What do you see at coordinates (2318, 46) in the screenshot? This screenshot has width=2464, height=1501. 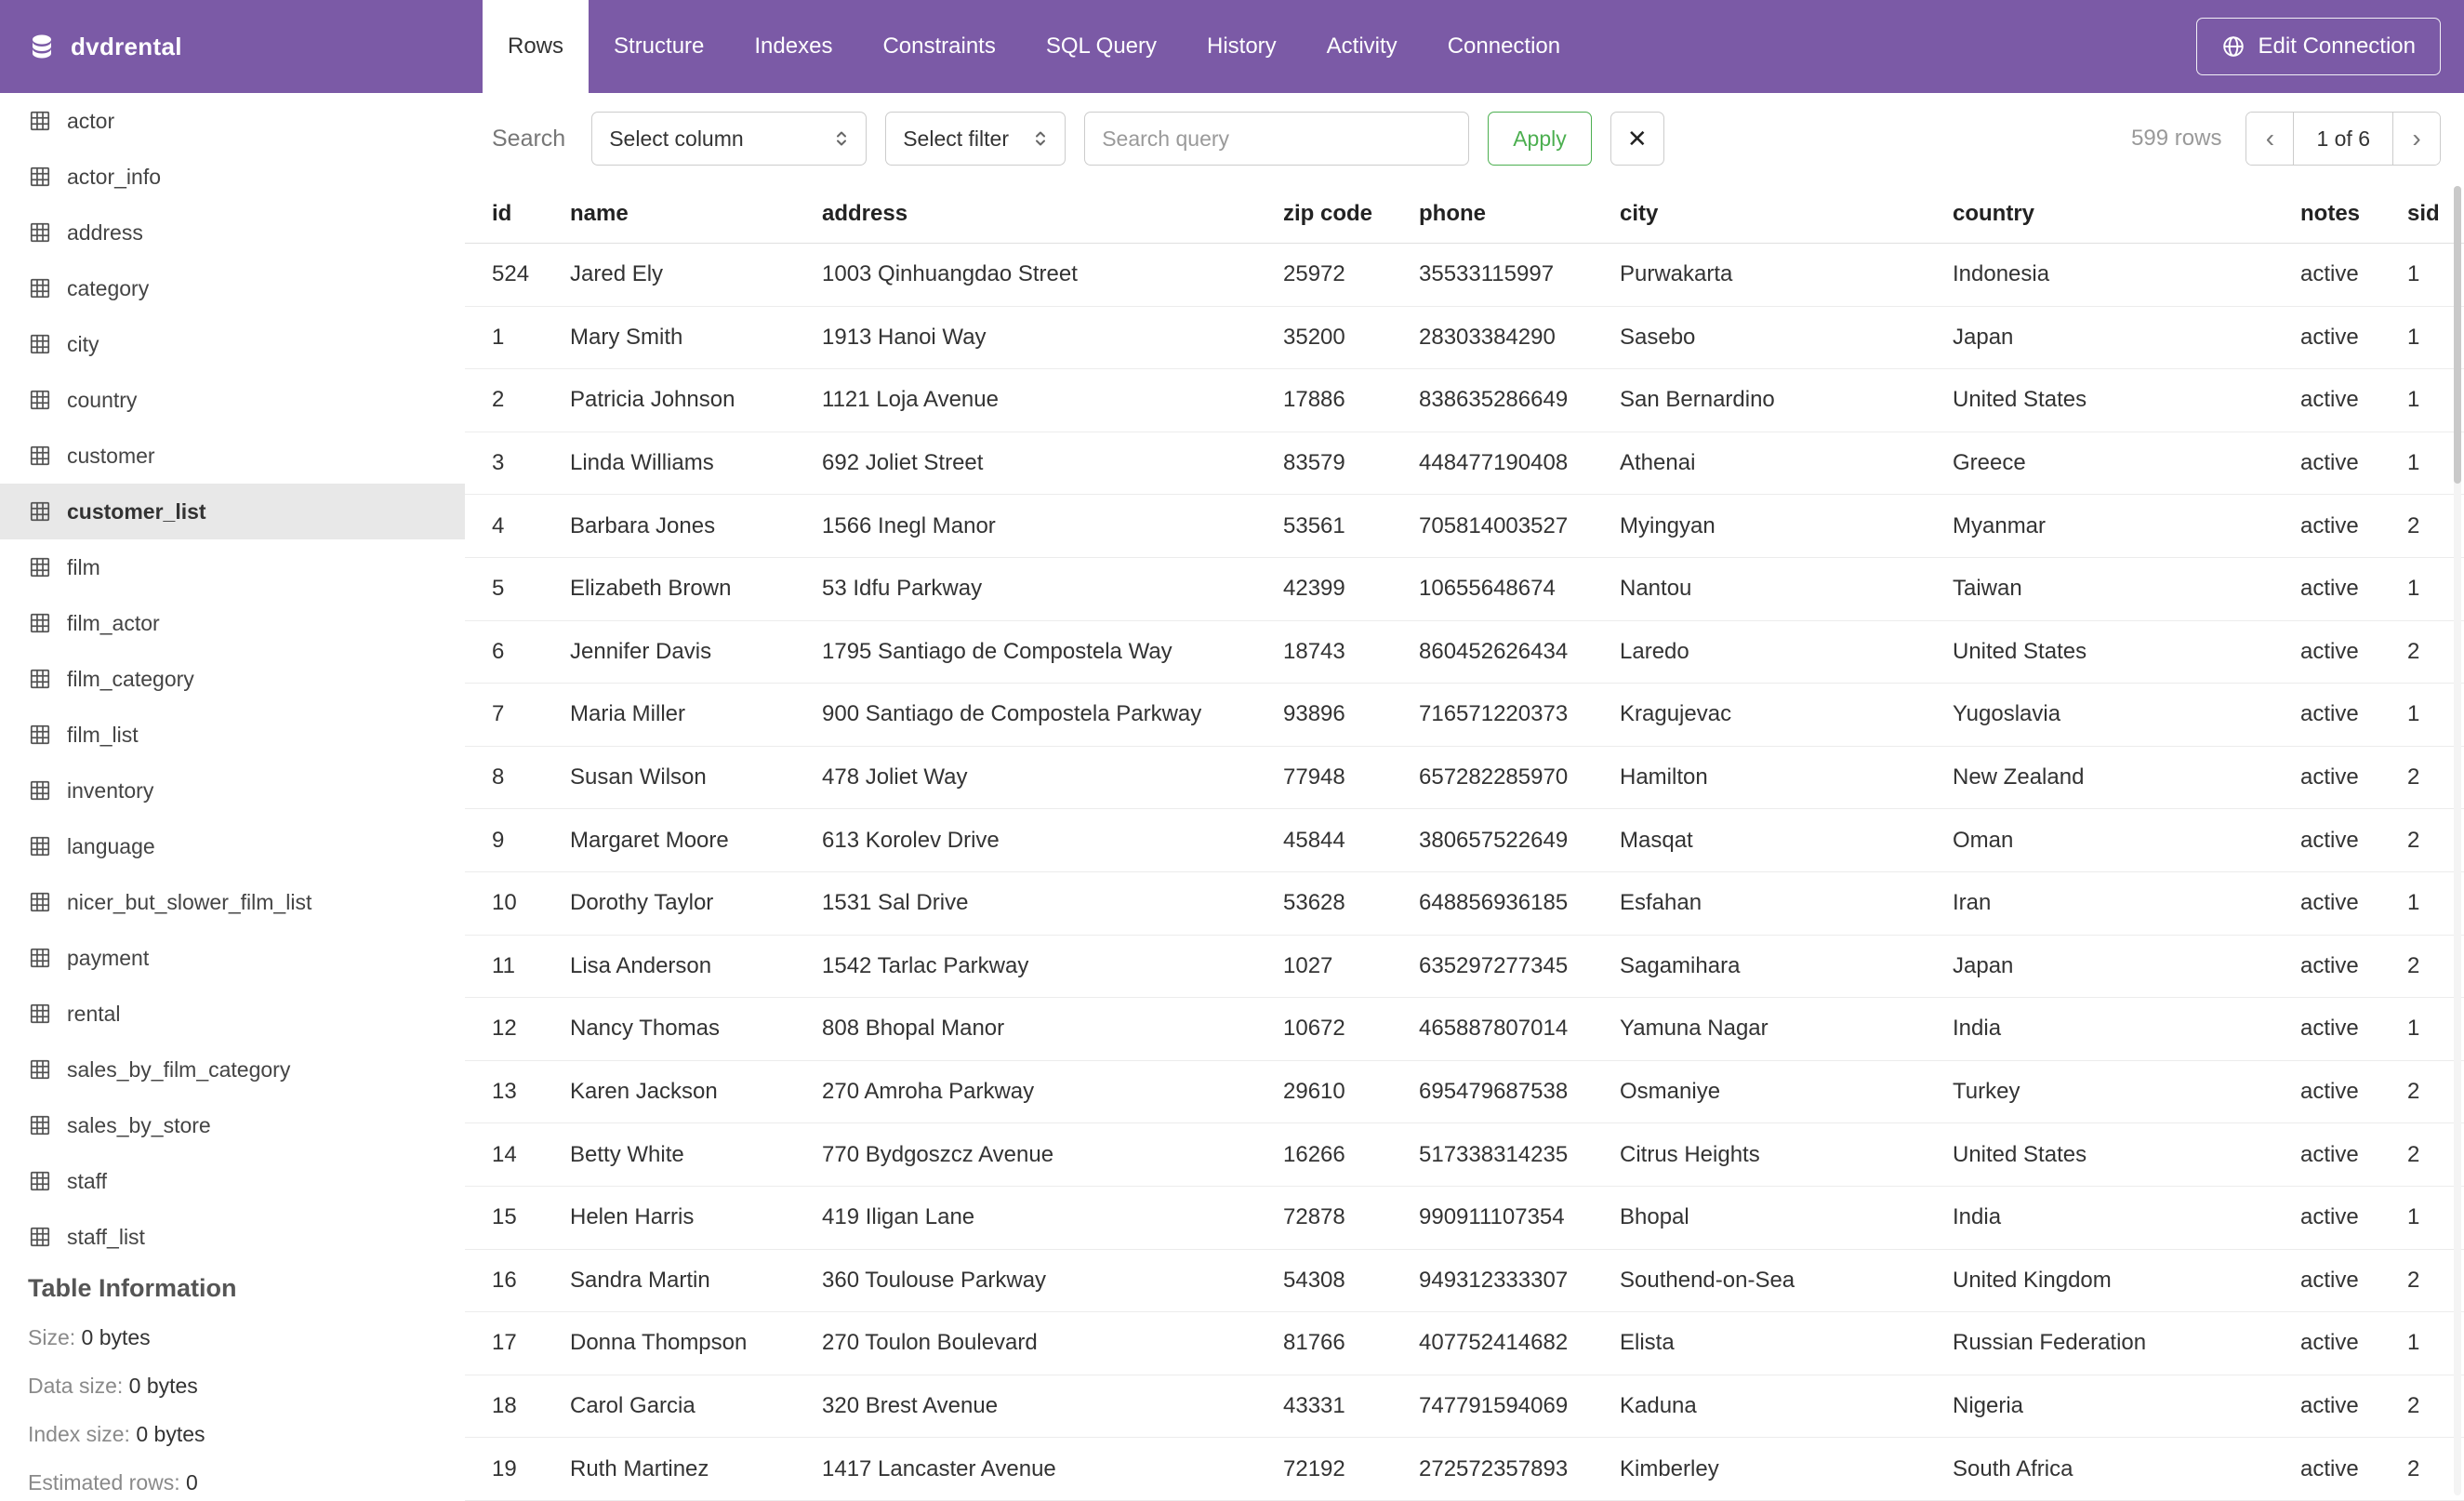 I see `edit-connection-button: Edit Connection` at bounding box center [2318, 46].